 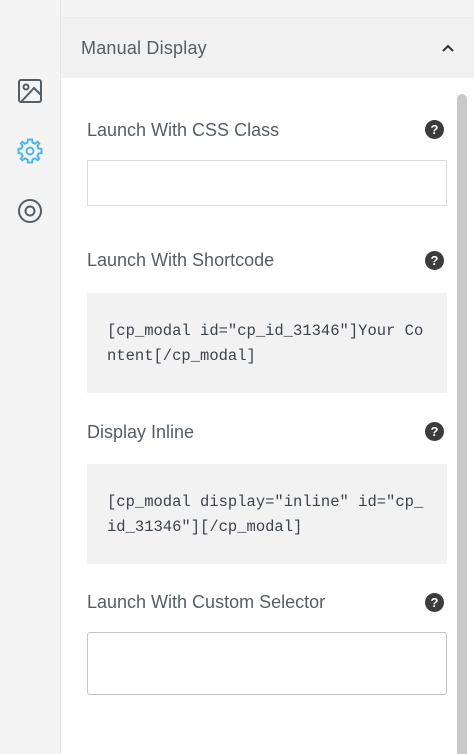 I want to click on custom-selector-input-wrapper, so click(x=267, y=663).